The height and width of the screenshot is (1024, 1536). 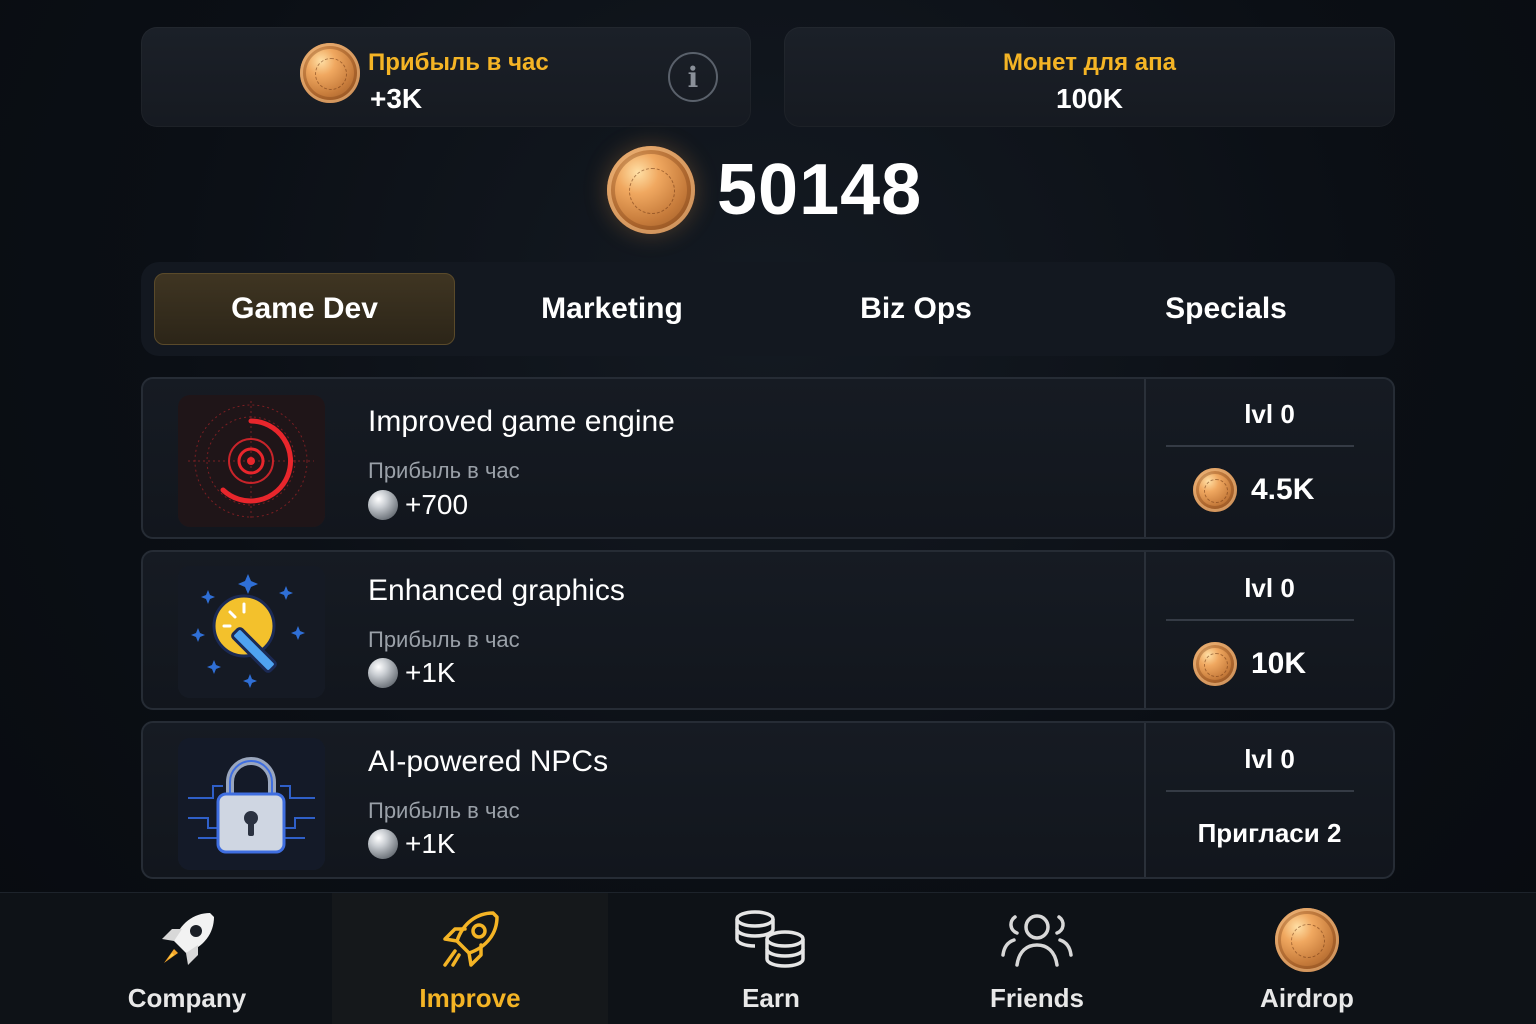 What do you see at coordinates (251, 804) in the screenshot?
I see `lock-icon` at bounding box center [251, 804].